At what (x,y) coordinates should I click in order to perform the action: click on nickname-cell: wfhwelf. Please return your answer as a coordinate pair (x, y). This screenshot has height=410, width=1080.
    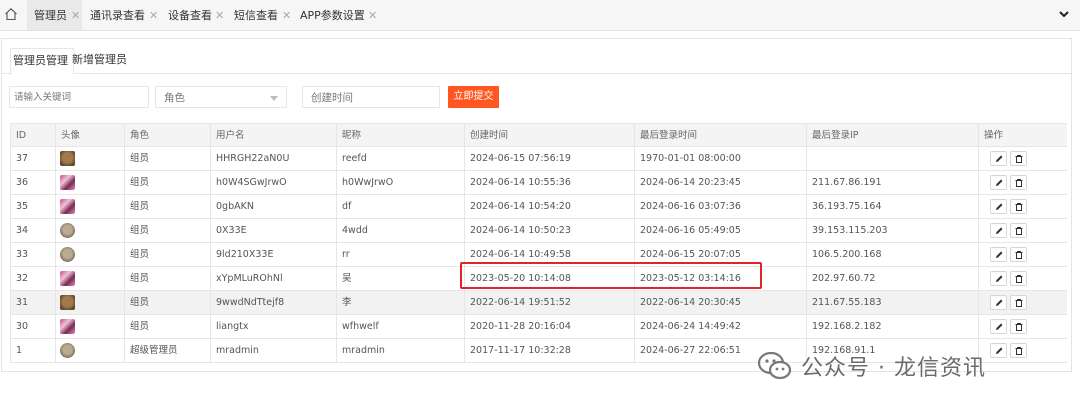
    Looking at the image, I should click on (400, 326).